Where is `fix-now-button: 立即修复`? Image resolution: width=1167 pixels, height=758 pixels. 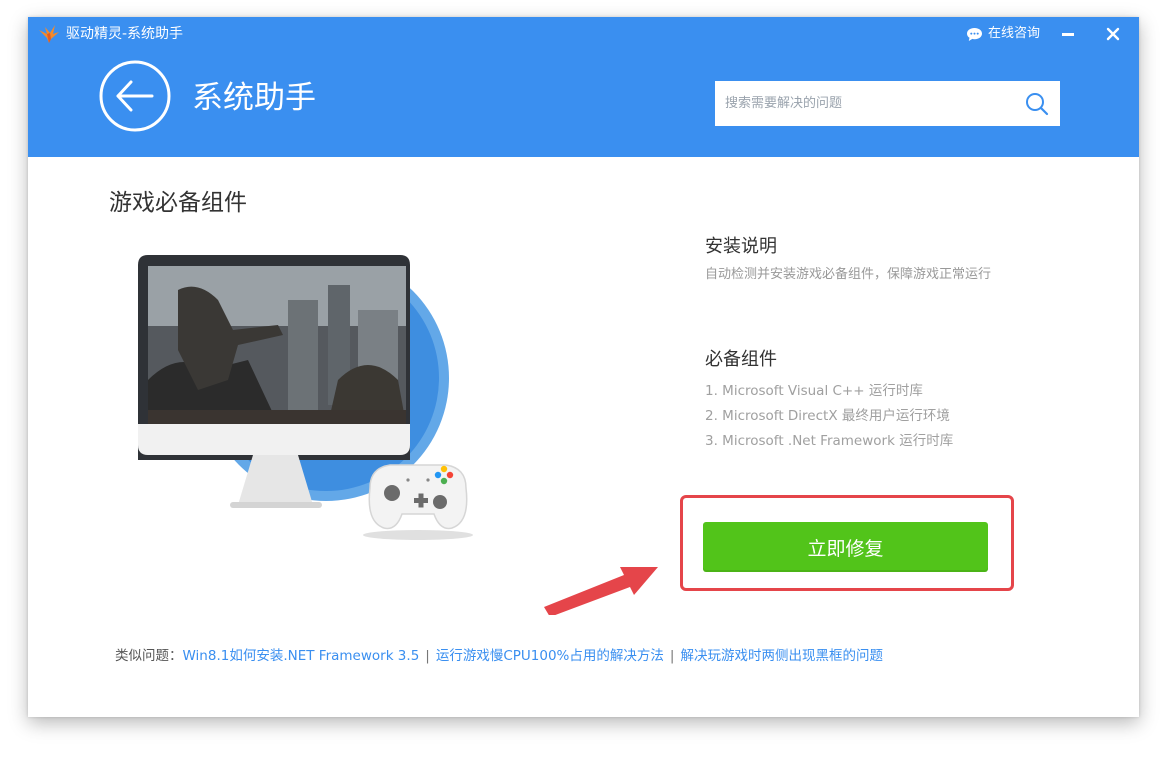
fix-now-button: 立即修复 is located at coordinates (845, 547).